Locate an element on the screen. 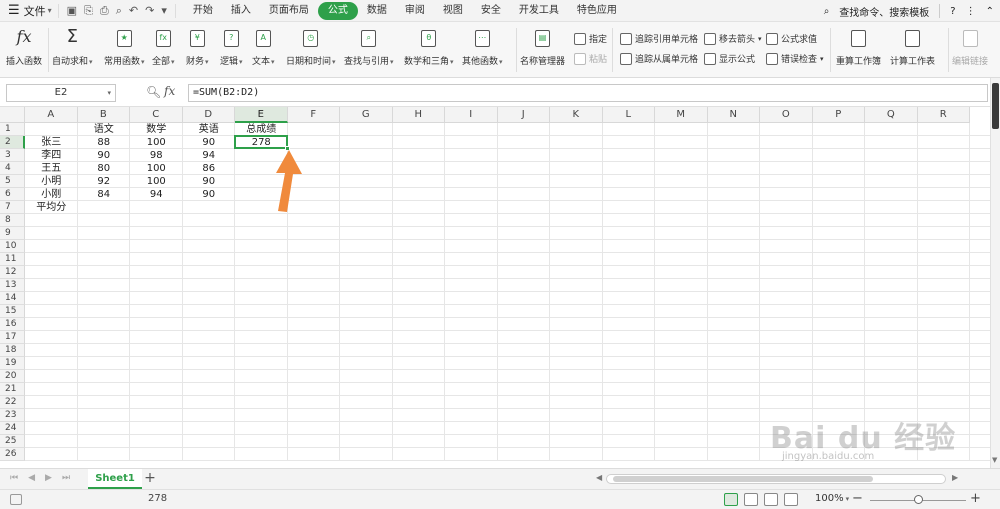  row-header-12: 12 is located at coordinates (12, 272).